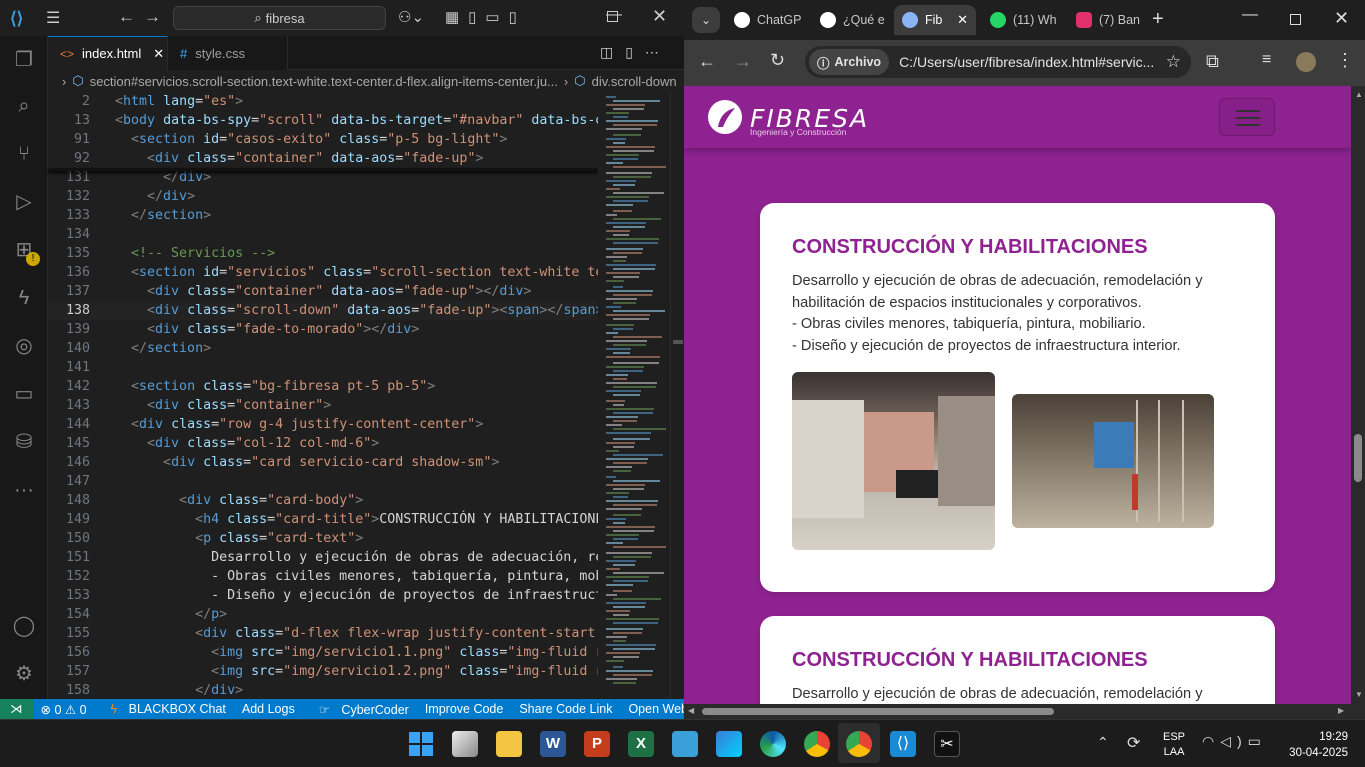 The image size is (1365, 767). Describe the element at coordinates (849, 62) in the screenshot. I see `file-chip: ⓘ Archivo` at that location.